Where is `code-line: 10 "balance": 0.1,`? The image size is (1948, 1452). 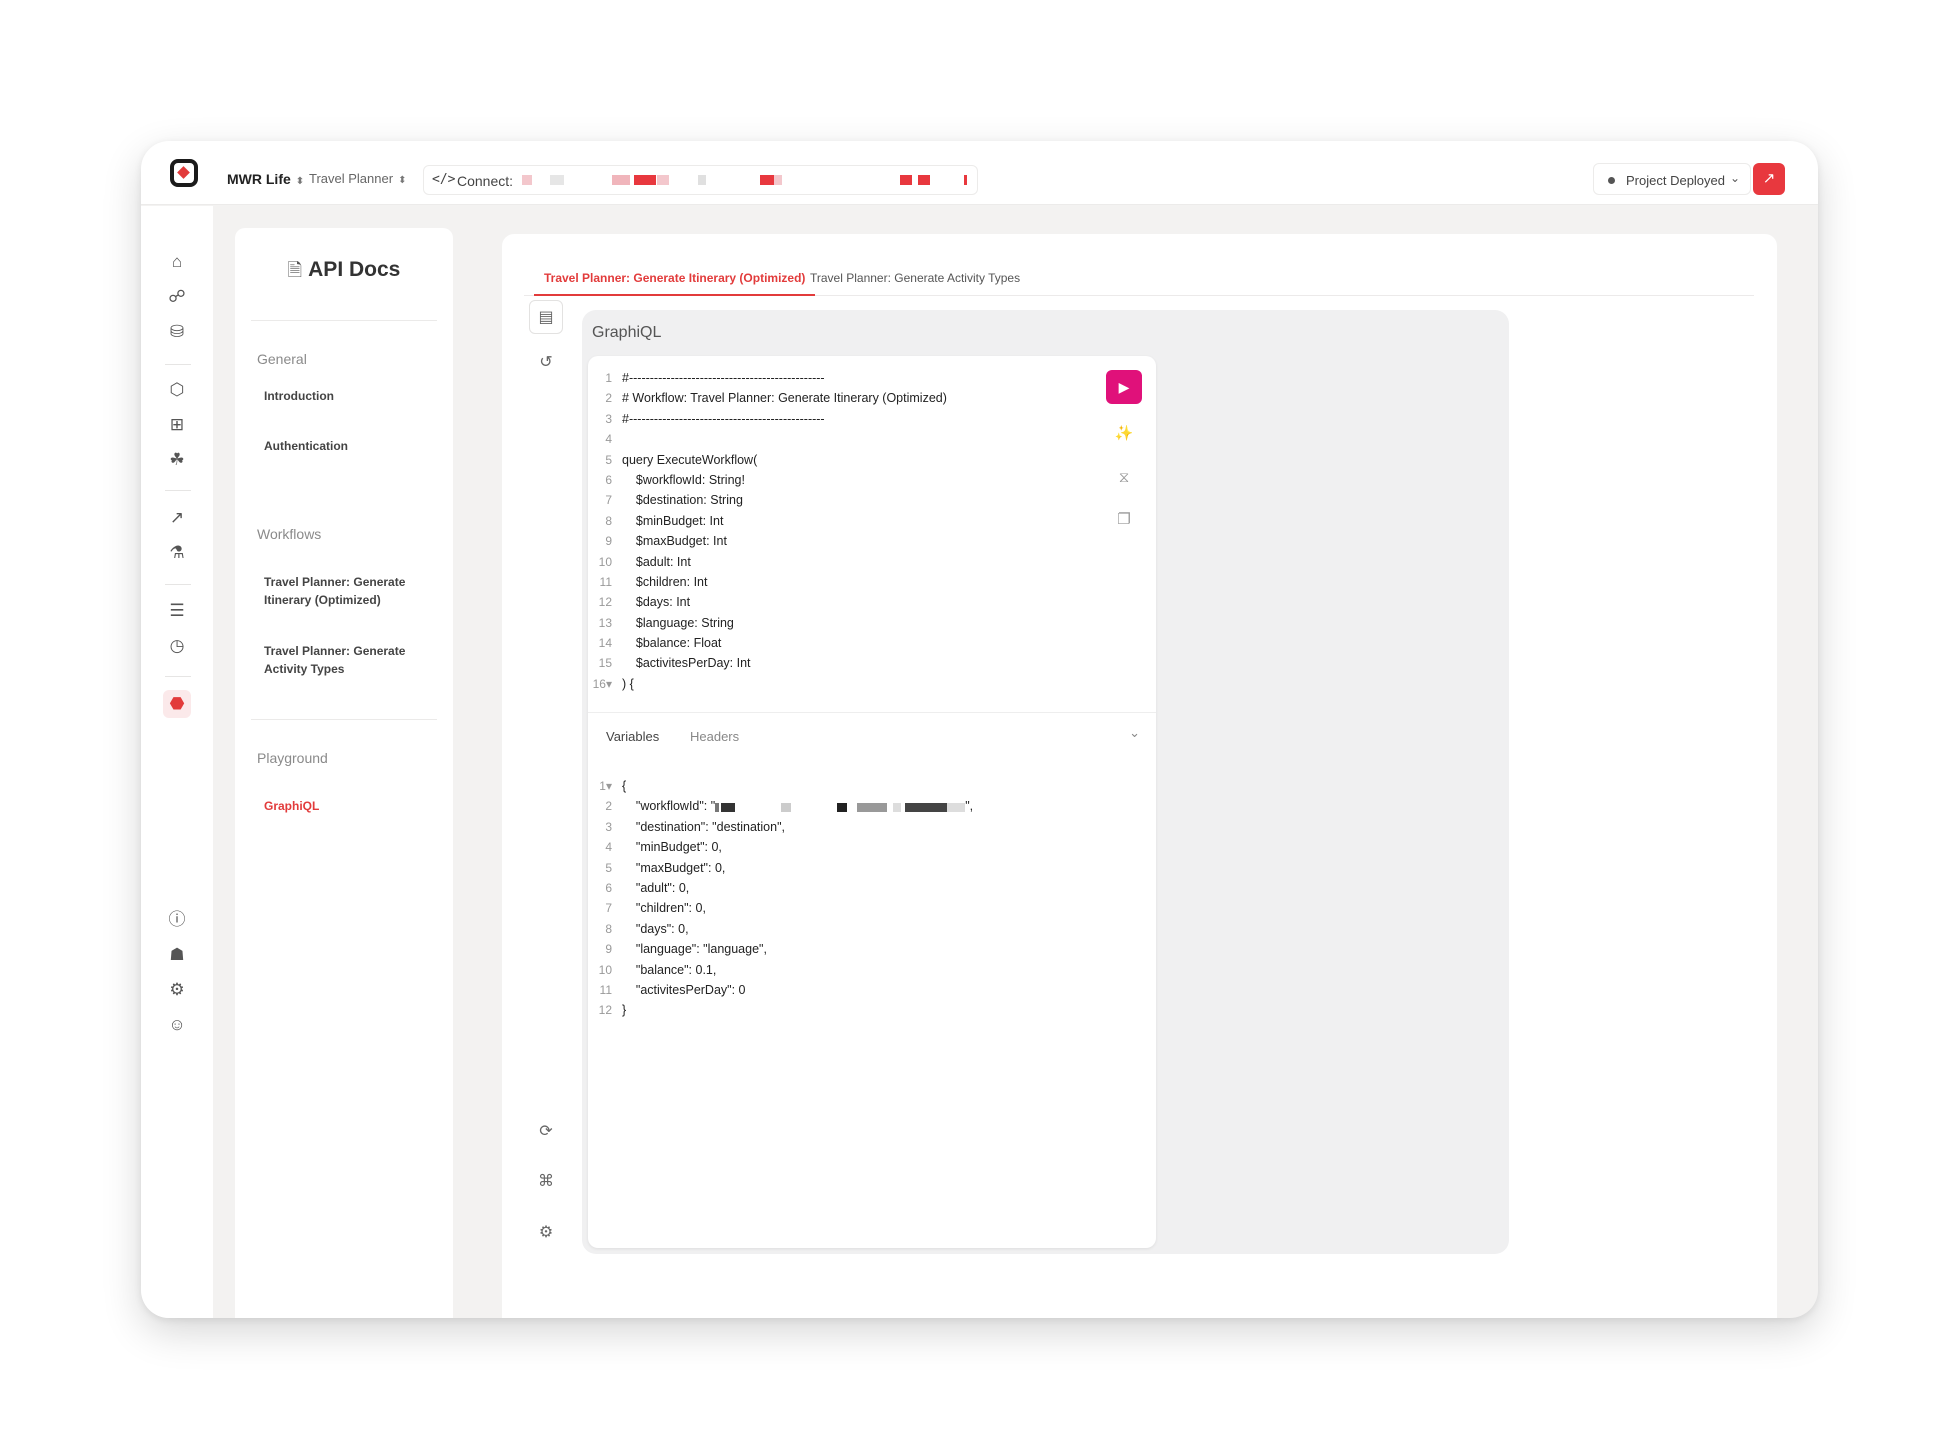
code-line: 10 "balance": 0.1, is located at coordinates (657, 969).